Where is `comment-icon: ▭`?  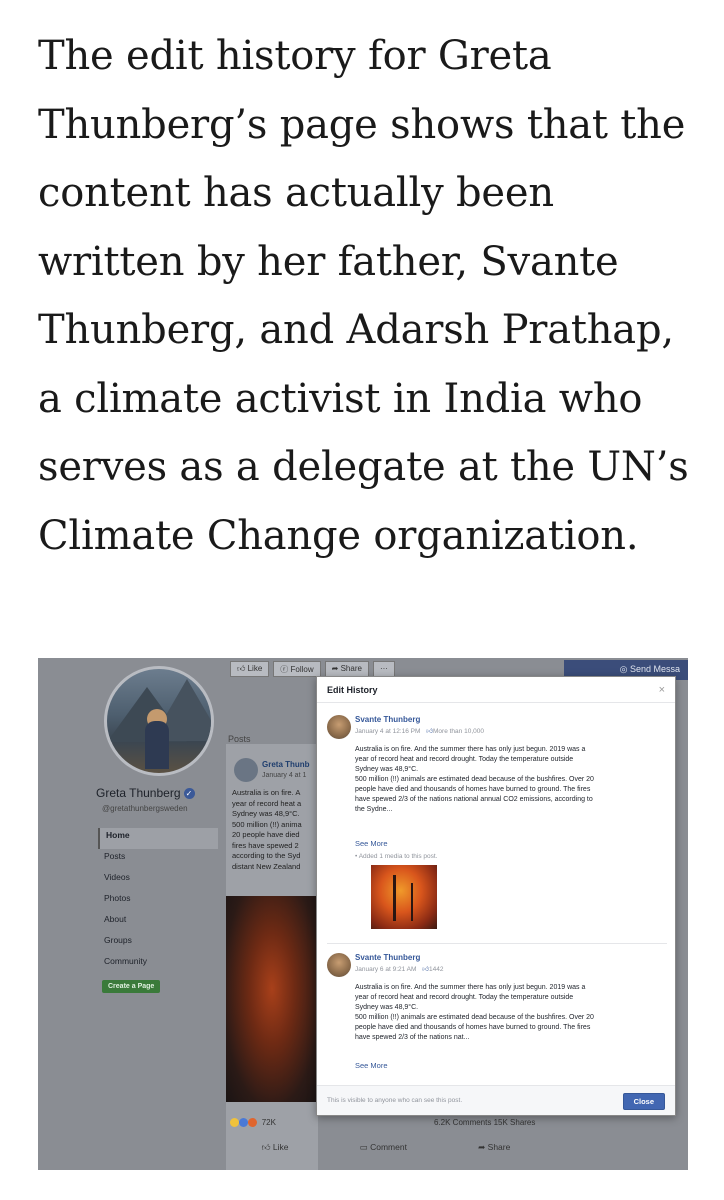 comment-icon: ▭ is located at coordinates (365, 1147).